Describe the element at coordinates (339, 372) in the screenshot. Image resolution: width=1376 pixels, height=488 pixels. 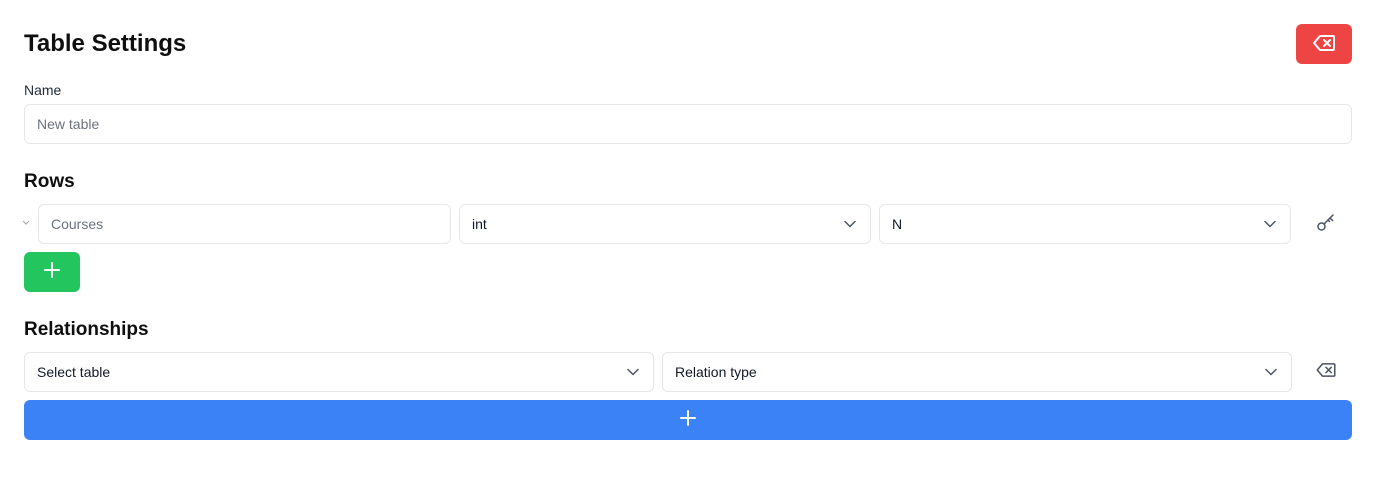
I see `relationship-table-select: Select table` at that location.